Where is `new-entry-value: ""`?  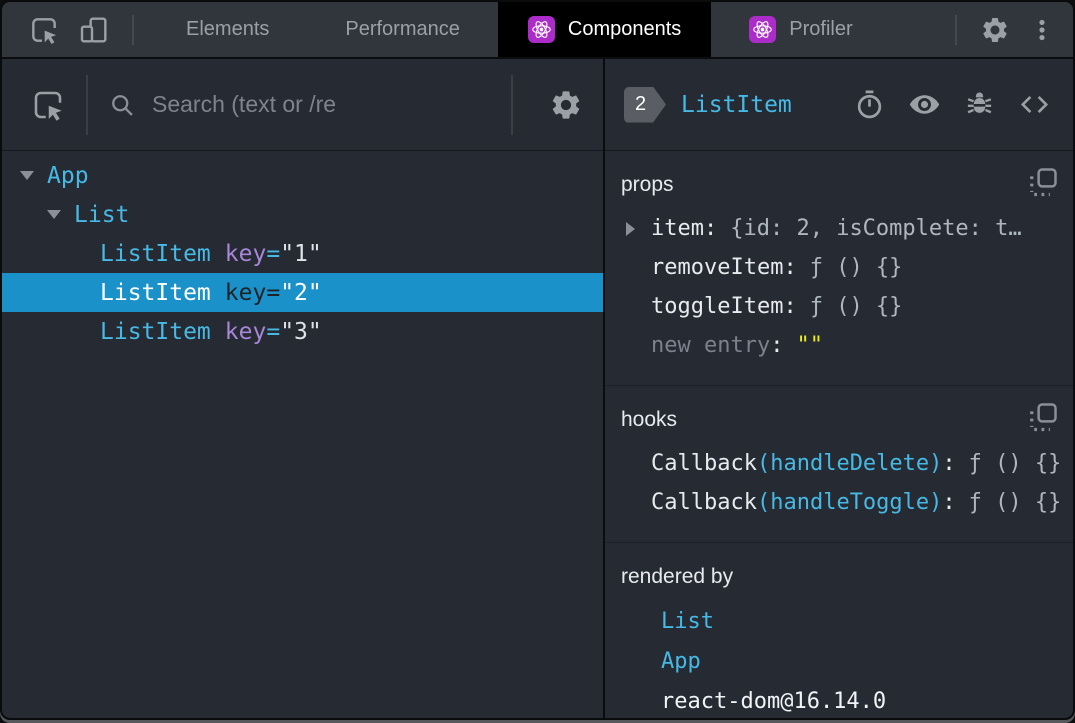
new-entry-value: "" is located at coordinates (809, 345).